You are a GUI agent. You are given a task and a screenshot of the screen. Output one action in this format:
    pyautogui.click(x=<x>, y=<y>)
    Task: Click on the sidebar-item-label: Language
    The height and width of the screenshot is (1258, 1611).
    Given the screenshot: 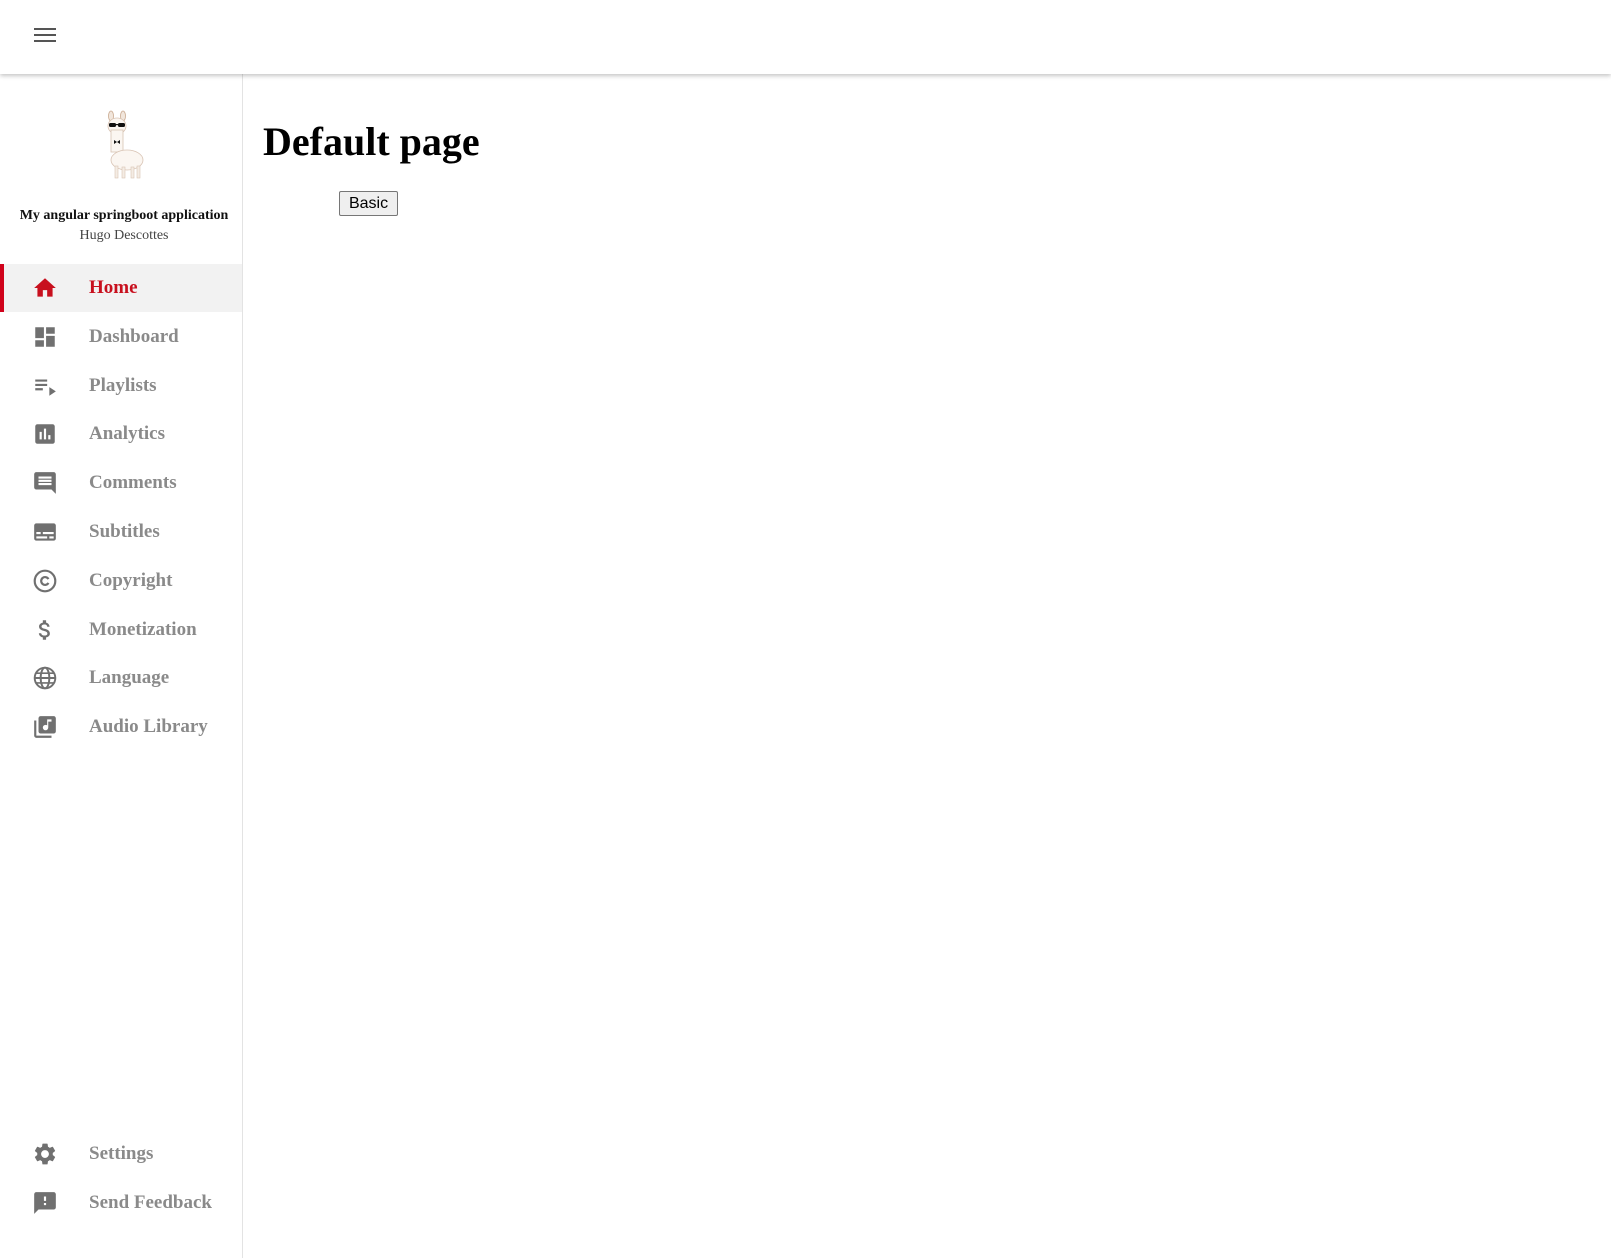 What is the action you would take?
    pyautogui.click(x=129, y=678)
    